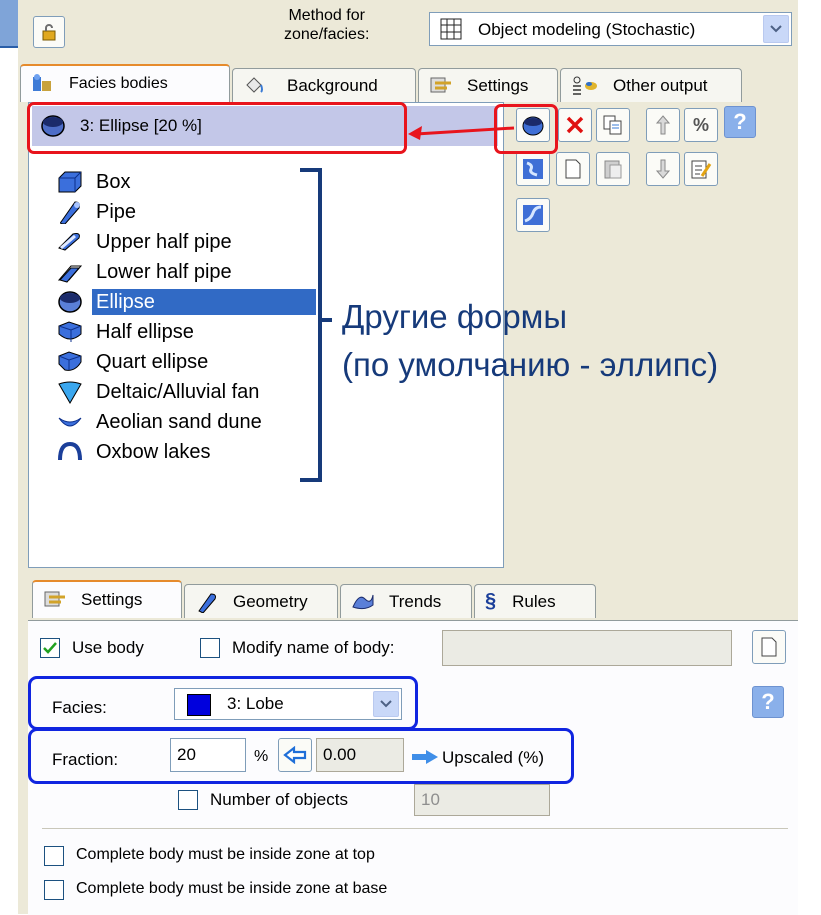 This screenshot has width=821, height=915. What do you see at coordinates (152, 361) in the screenshot?
I see `list-item-label: Quart ellipse` at bounding box center [152, 361].